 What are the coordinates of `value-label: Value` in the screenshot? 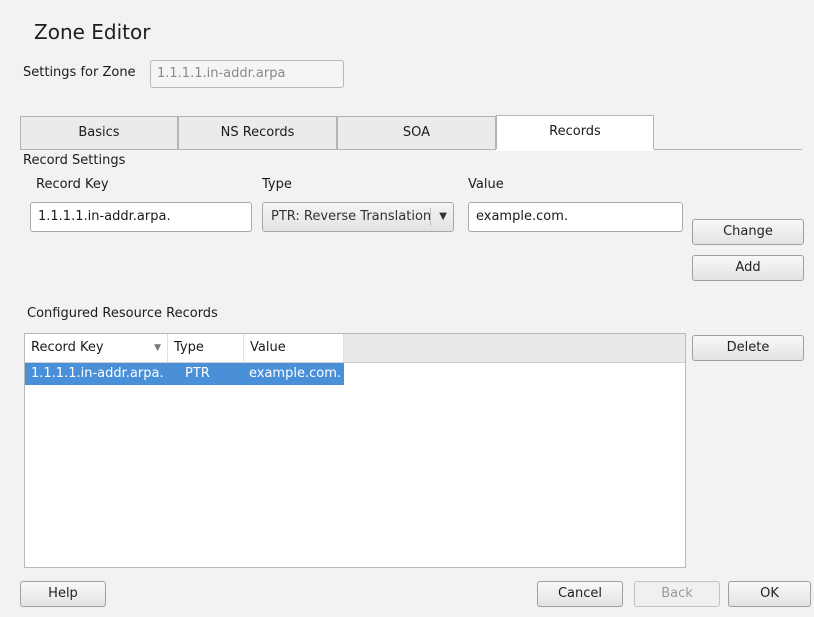 It's located at (486, 184).